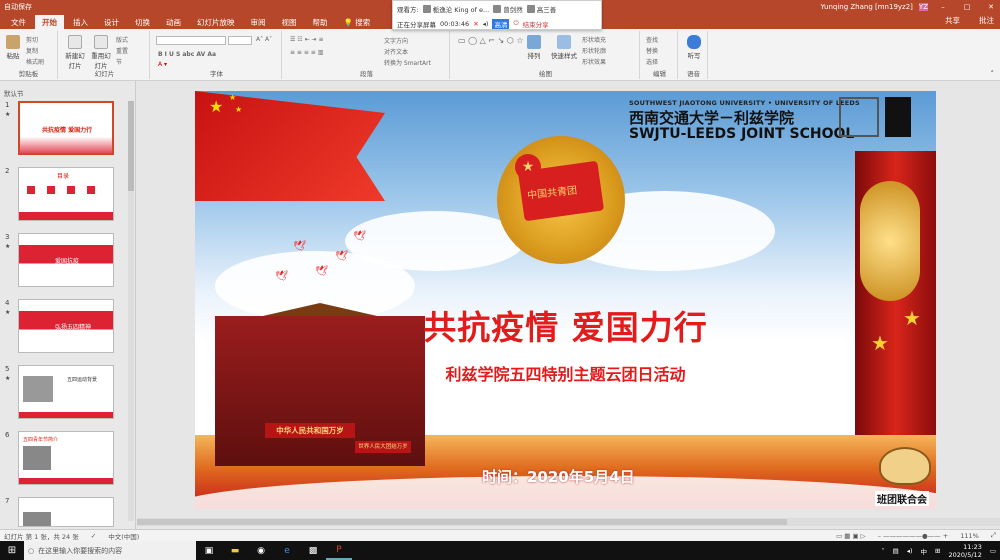 This screenshot has width=1000, height=560. What do you see at coordinates (898, 117) in the screenshot?
I see `university-logo-icon` at bounding box center [898, 117].